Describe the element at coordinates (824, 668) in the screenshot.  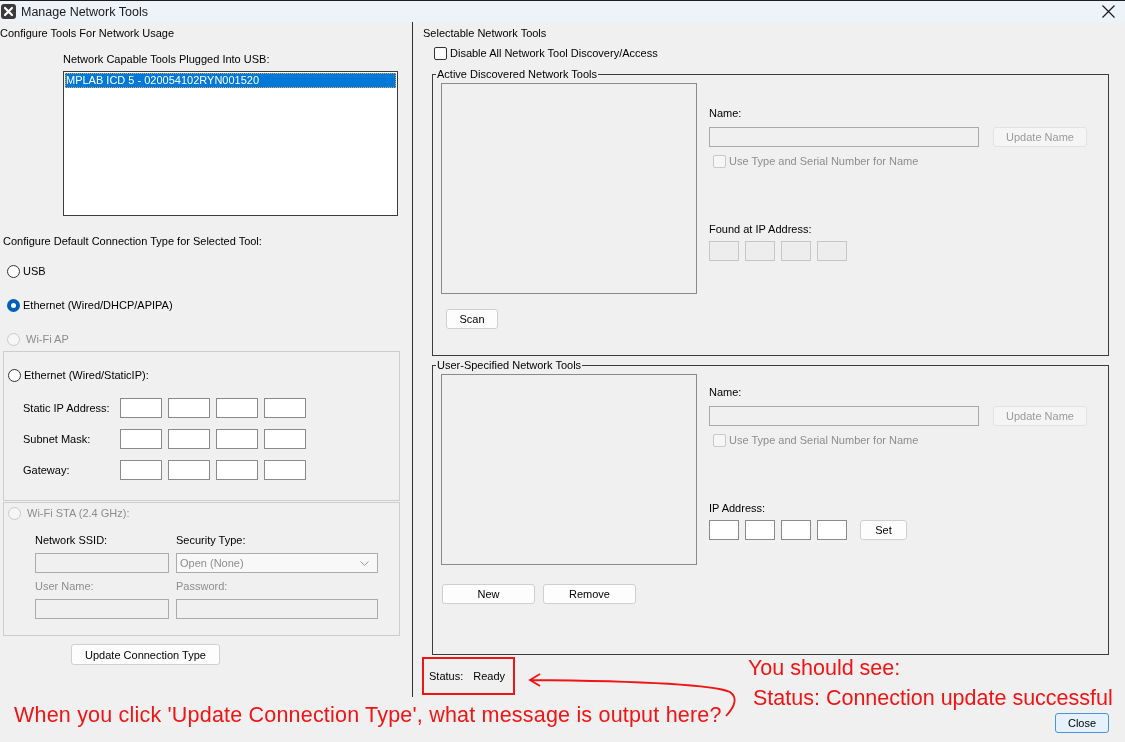
I see `annotation-text: You should see:` at that location.